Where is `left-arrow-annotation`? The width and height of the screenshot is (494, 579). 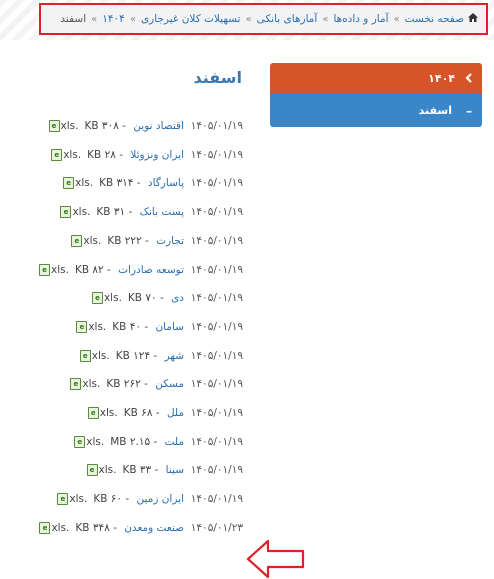 left-arrow-annotation is located at coordinates (275, 559).